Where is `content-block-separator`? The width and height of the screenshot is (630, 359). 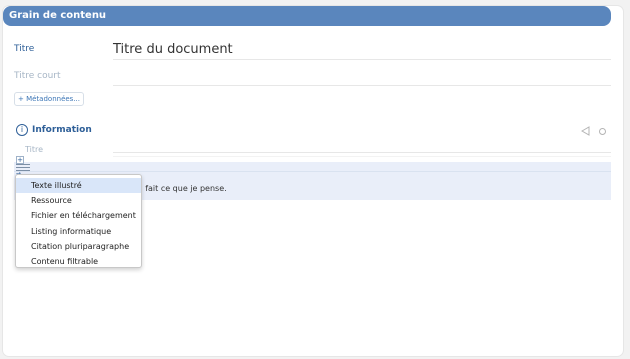 content-block-separator is located at coordinates (312, 171).